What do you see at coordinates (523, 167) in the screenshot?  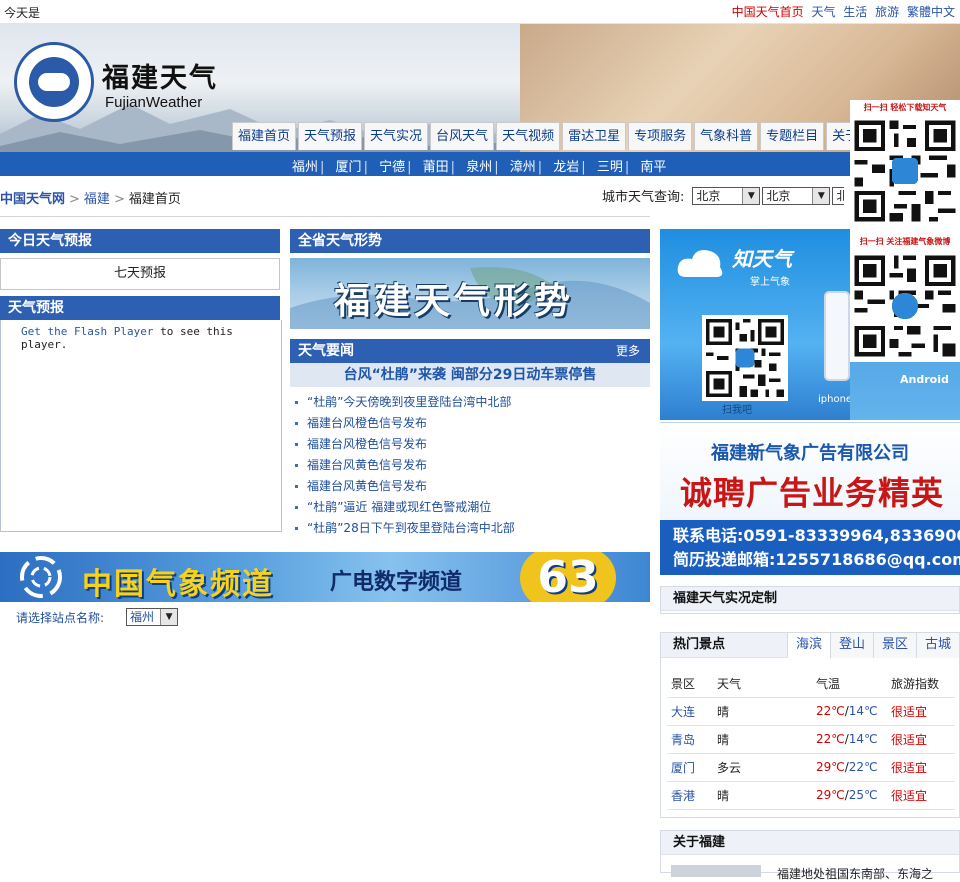 I see `city-link-zhangzhou: 漳州` at bounding box center [523, 167].